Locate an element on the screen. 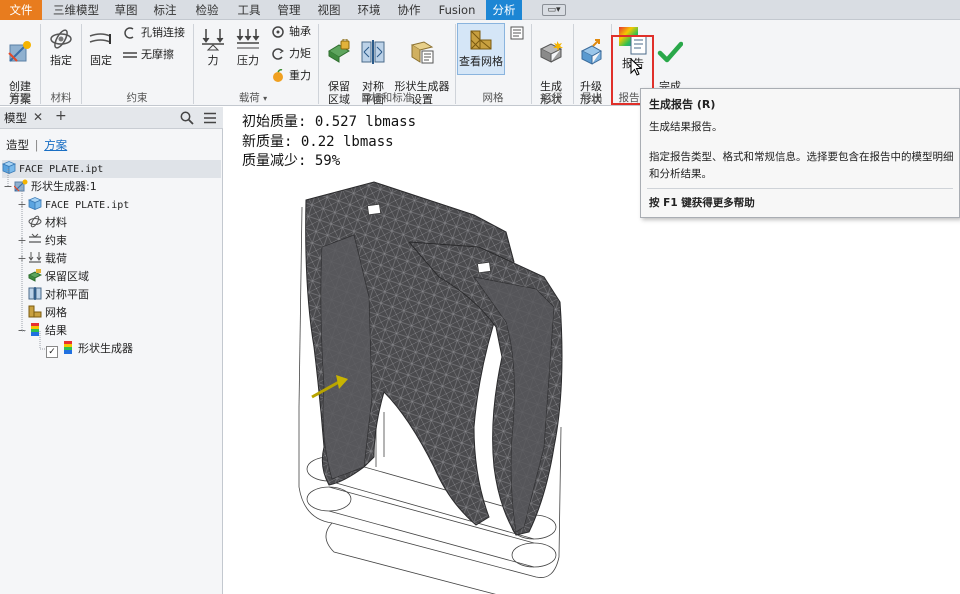  view-mesh-icon is located at coordinates (481, 40).